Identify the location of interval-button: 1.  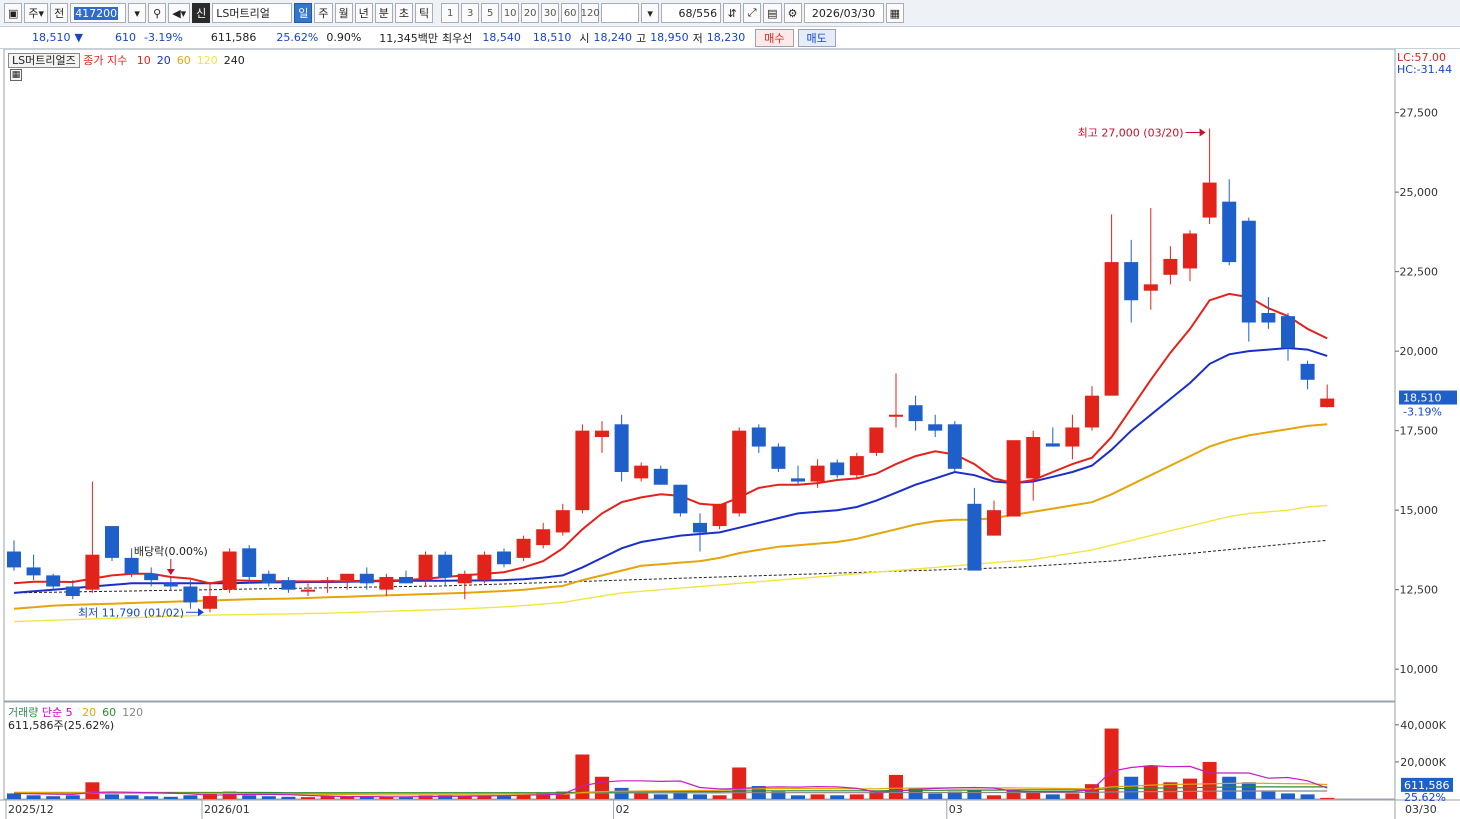
(450, 13).